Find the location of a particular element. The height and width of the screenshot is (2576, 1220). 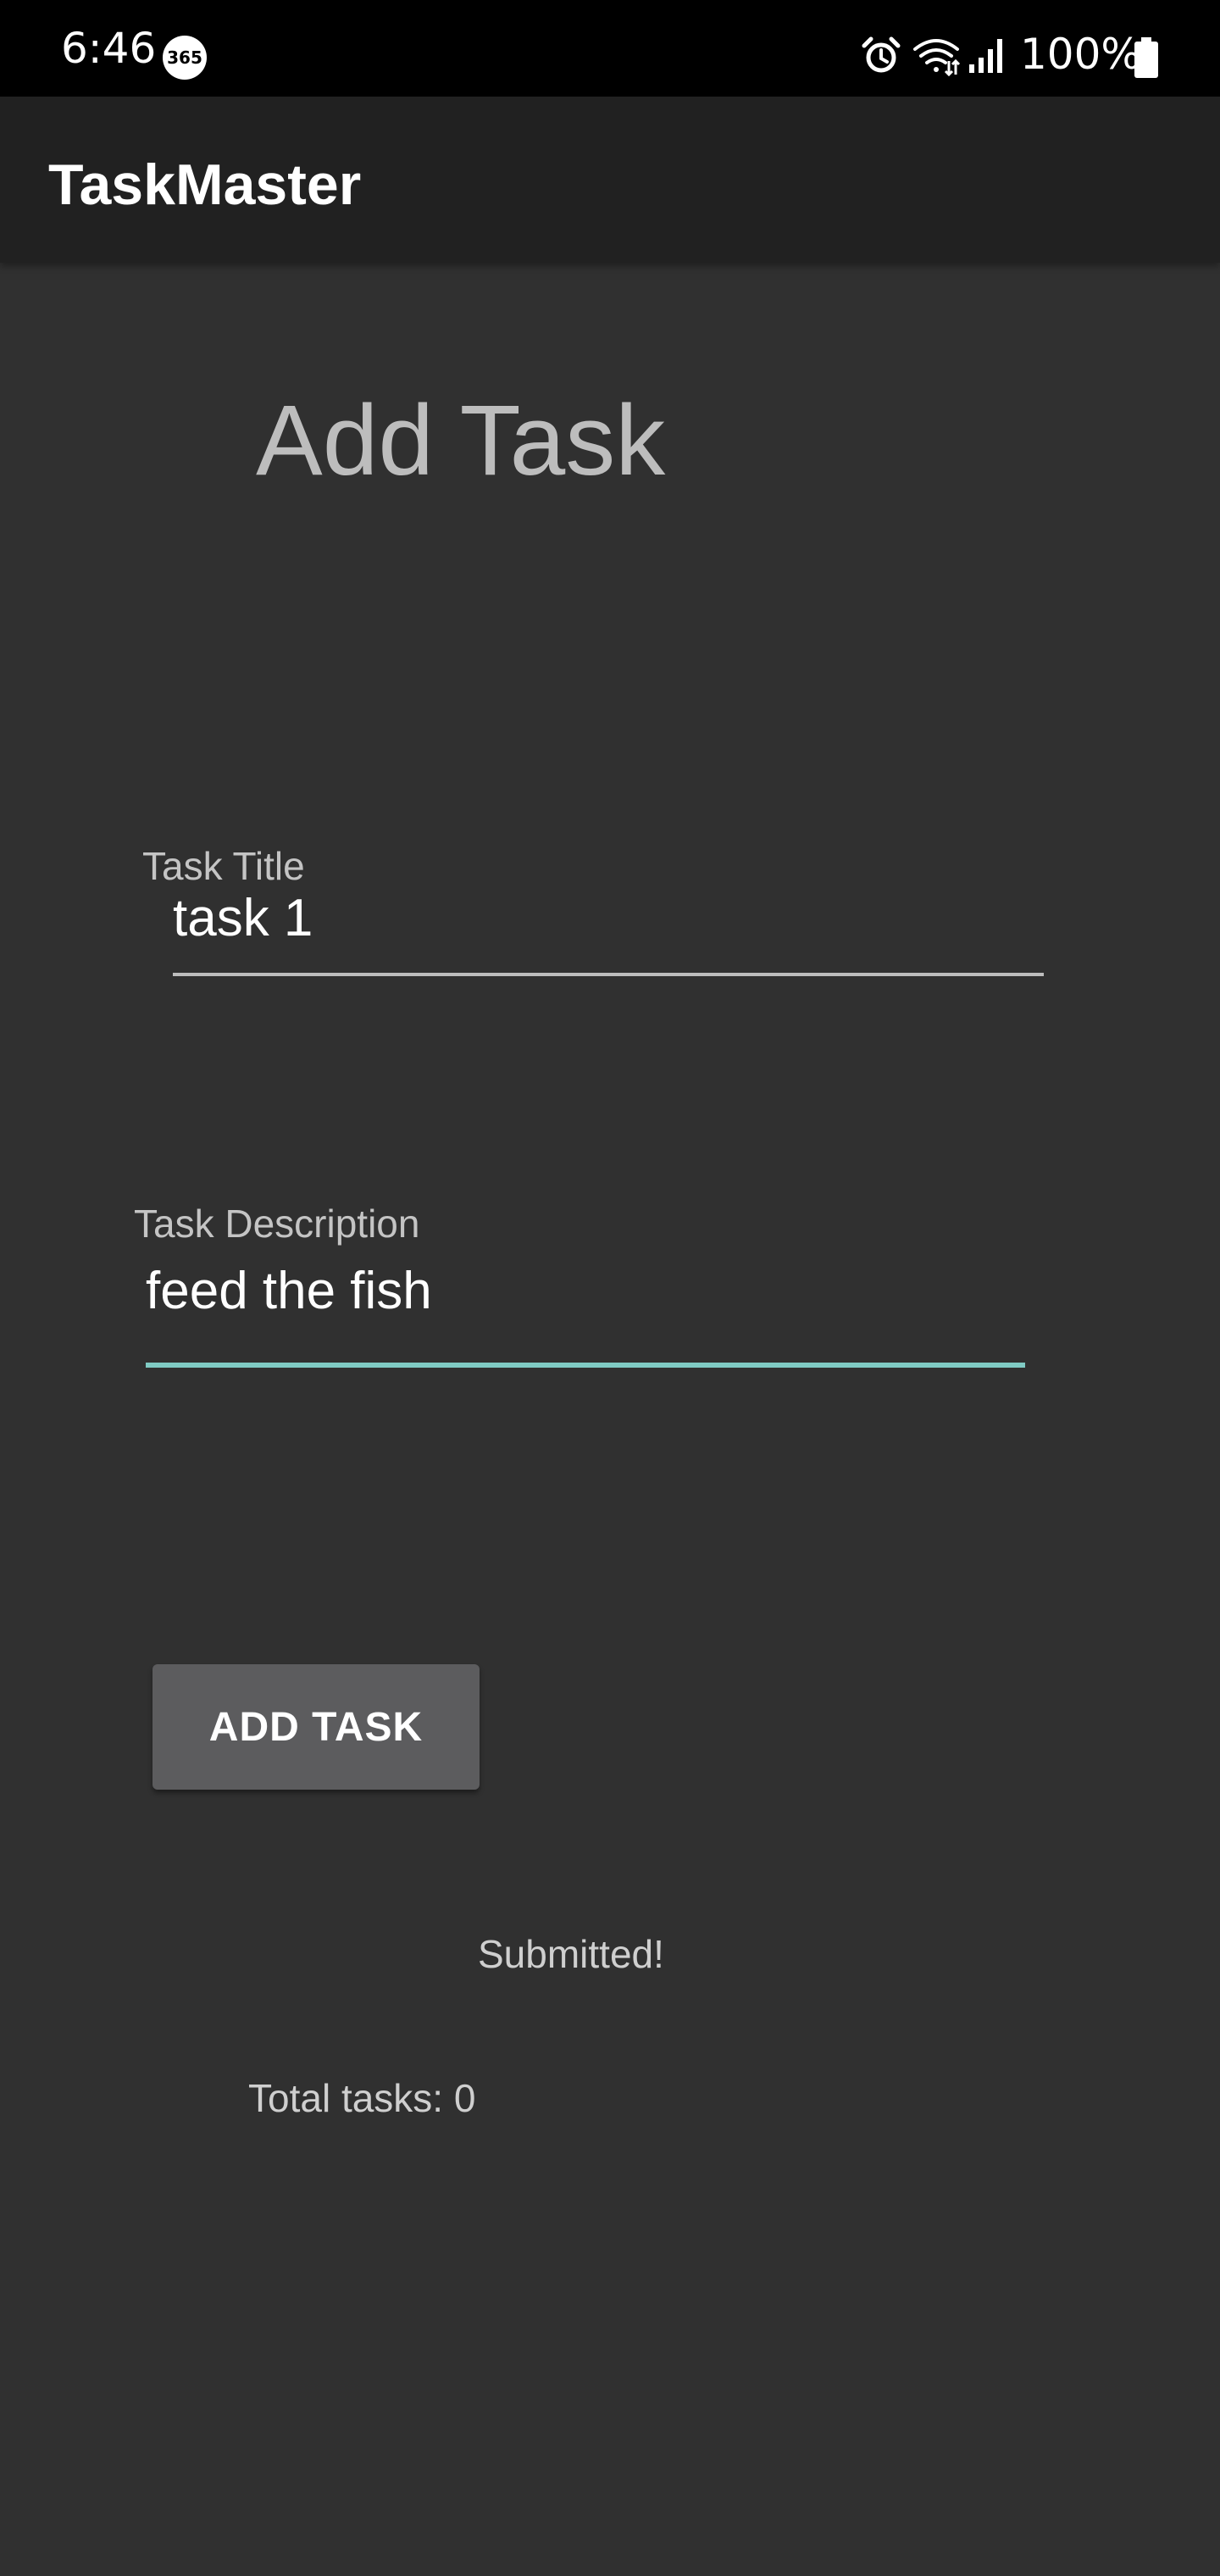

page-title: Add Task is located at coordinates (461, 441).